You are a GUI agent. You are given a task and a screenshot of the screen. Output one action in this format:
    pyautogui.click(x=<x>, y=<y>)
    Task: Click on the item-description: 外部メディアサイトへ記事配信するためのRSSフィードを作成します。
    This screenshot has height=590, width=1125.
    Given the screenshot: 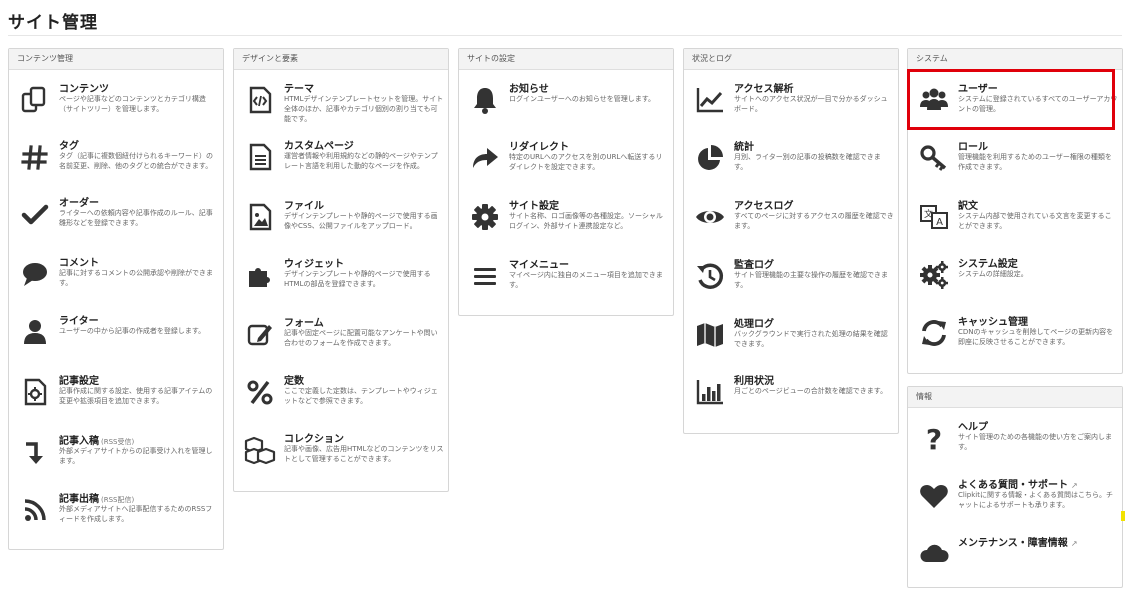 What is the action you would take?
    pyautogui.click(x=136, y=514)
    